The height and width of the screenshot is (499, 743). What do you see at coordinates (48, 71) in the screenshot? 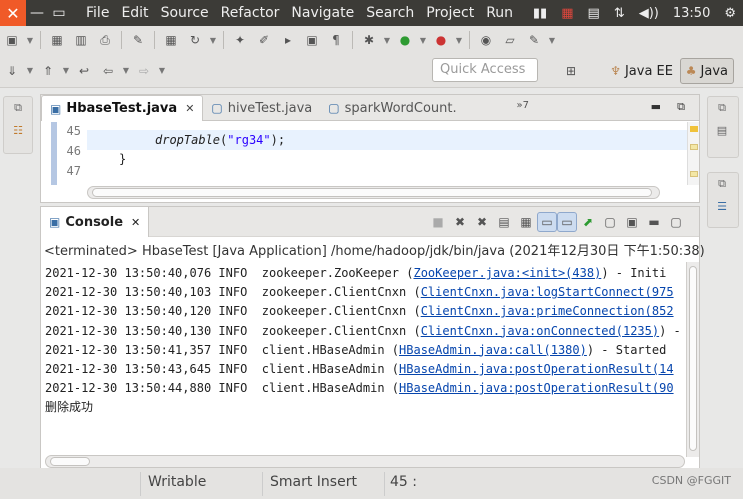
I see `previous-annotation-icon: ⇑` at bounding box center [48, 71].